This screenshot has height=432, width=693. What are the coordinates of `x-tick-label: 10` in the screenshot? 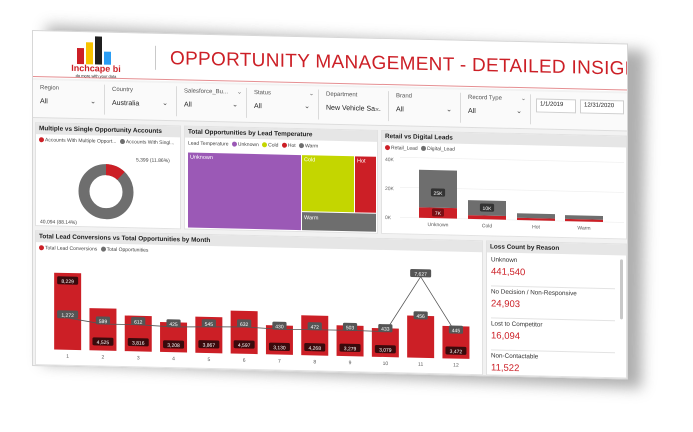 It's located at (386, 364).